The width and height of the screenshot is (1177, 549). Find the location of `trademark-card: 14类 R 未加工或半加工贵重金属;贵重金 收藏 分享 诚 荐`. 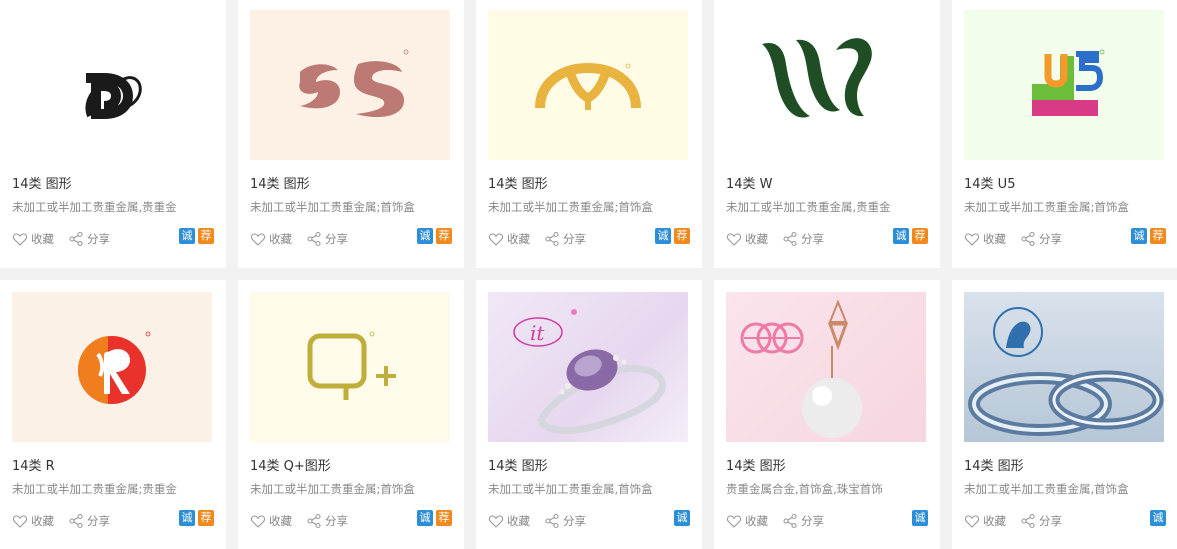

trademark-card: 14类 R 未加工或半加工贵重金属;贵重金 收藏 分享 诚 荐 is located at coordinates (113, 414).